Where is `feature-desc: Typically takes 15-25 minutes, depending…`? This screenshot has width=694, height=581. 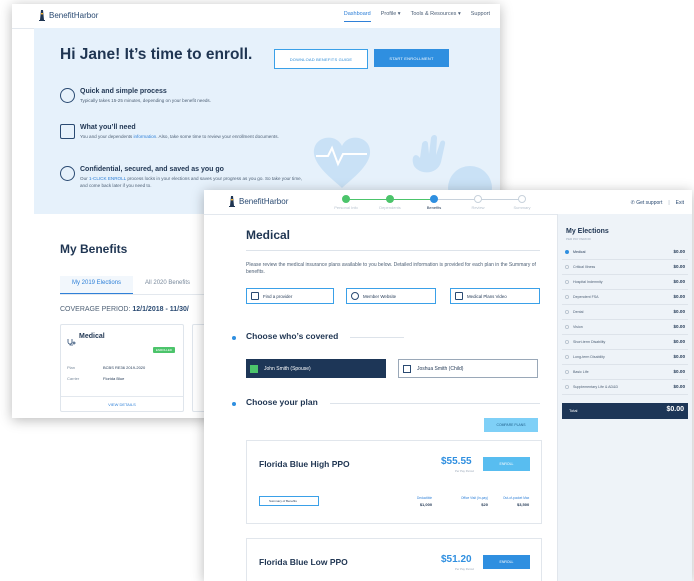
feature-desc: Typically takes 15-25 minutes, depending… is located at coordinates (146, 100).